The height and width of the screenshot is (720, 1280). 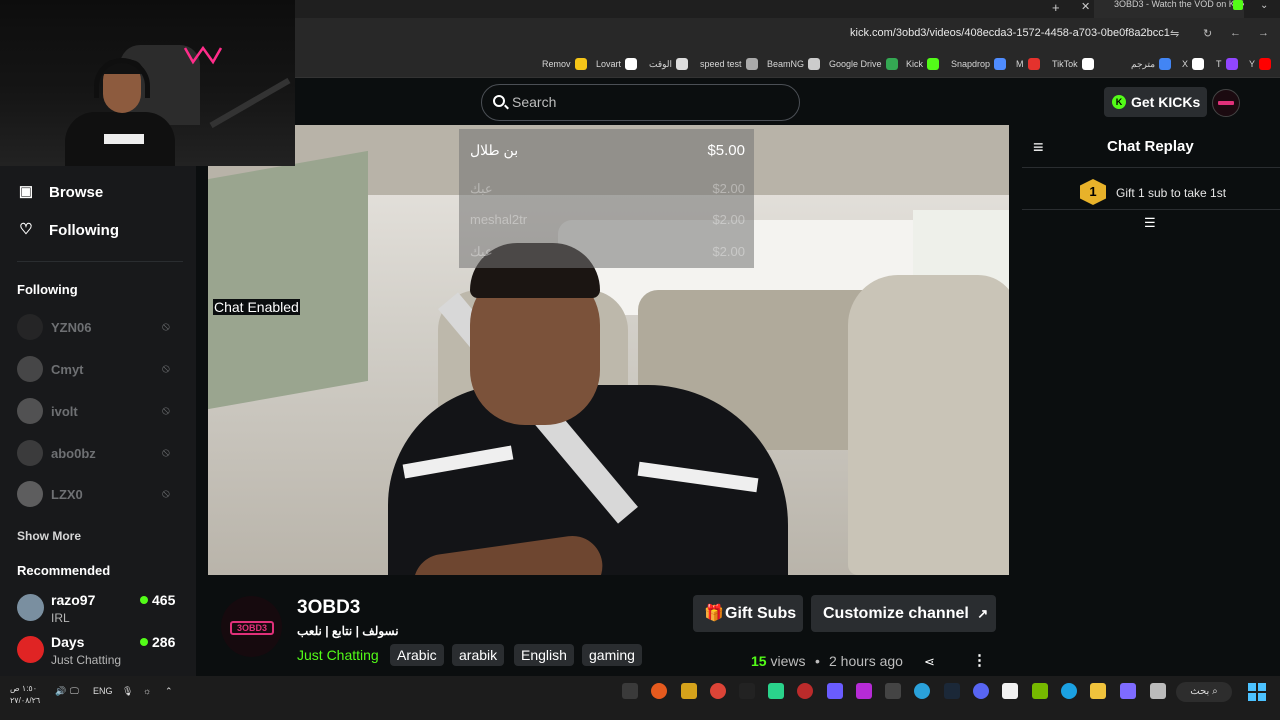 I want to click on bookmark-label: مترجم, so click(x=1143, y=63).